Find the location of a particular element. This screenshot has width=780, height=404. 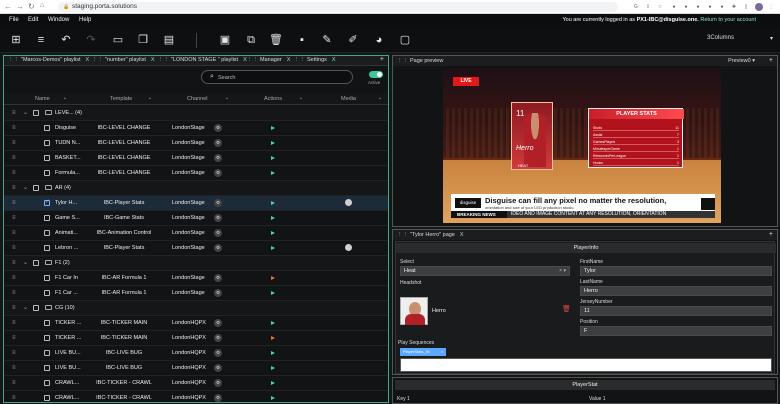

add-item-icon: ≡ is located at coordinates (41, 40).